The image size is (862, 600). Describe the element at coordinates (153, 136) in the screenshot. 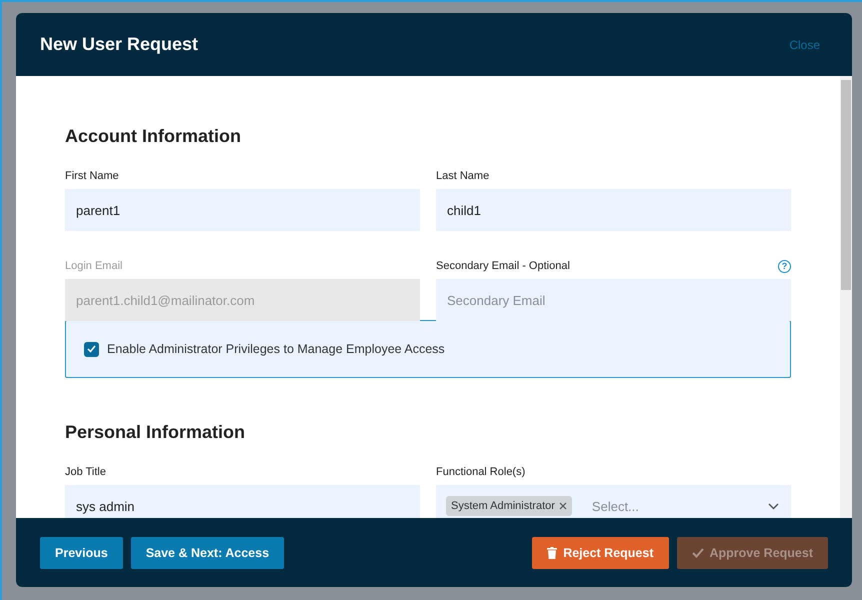

I see `section-title: Account Information` at that location.